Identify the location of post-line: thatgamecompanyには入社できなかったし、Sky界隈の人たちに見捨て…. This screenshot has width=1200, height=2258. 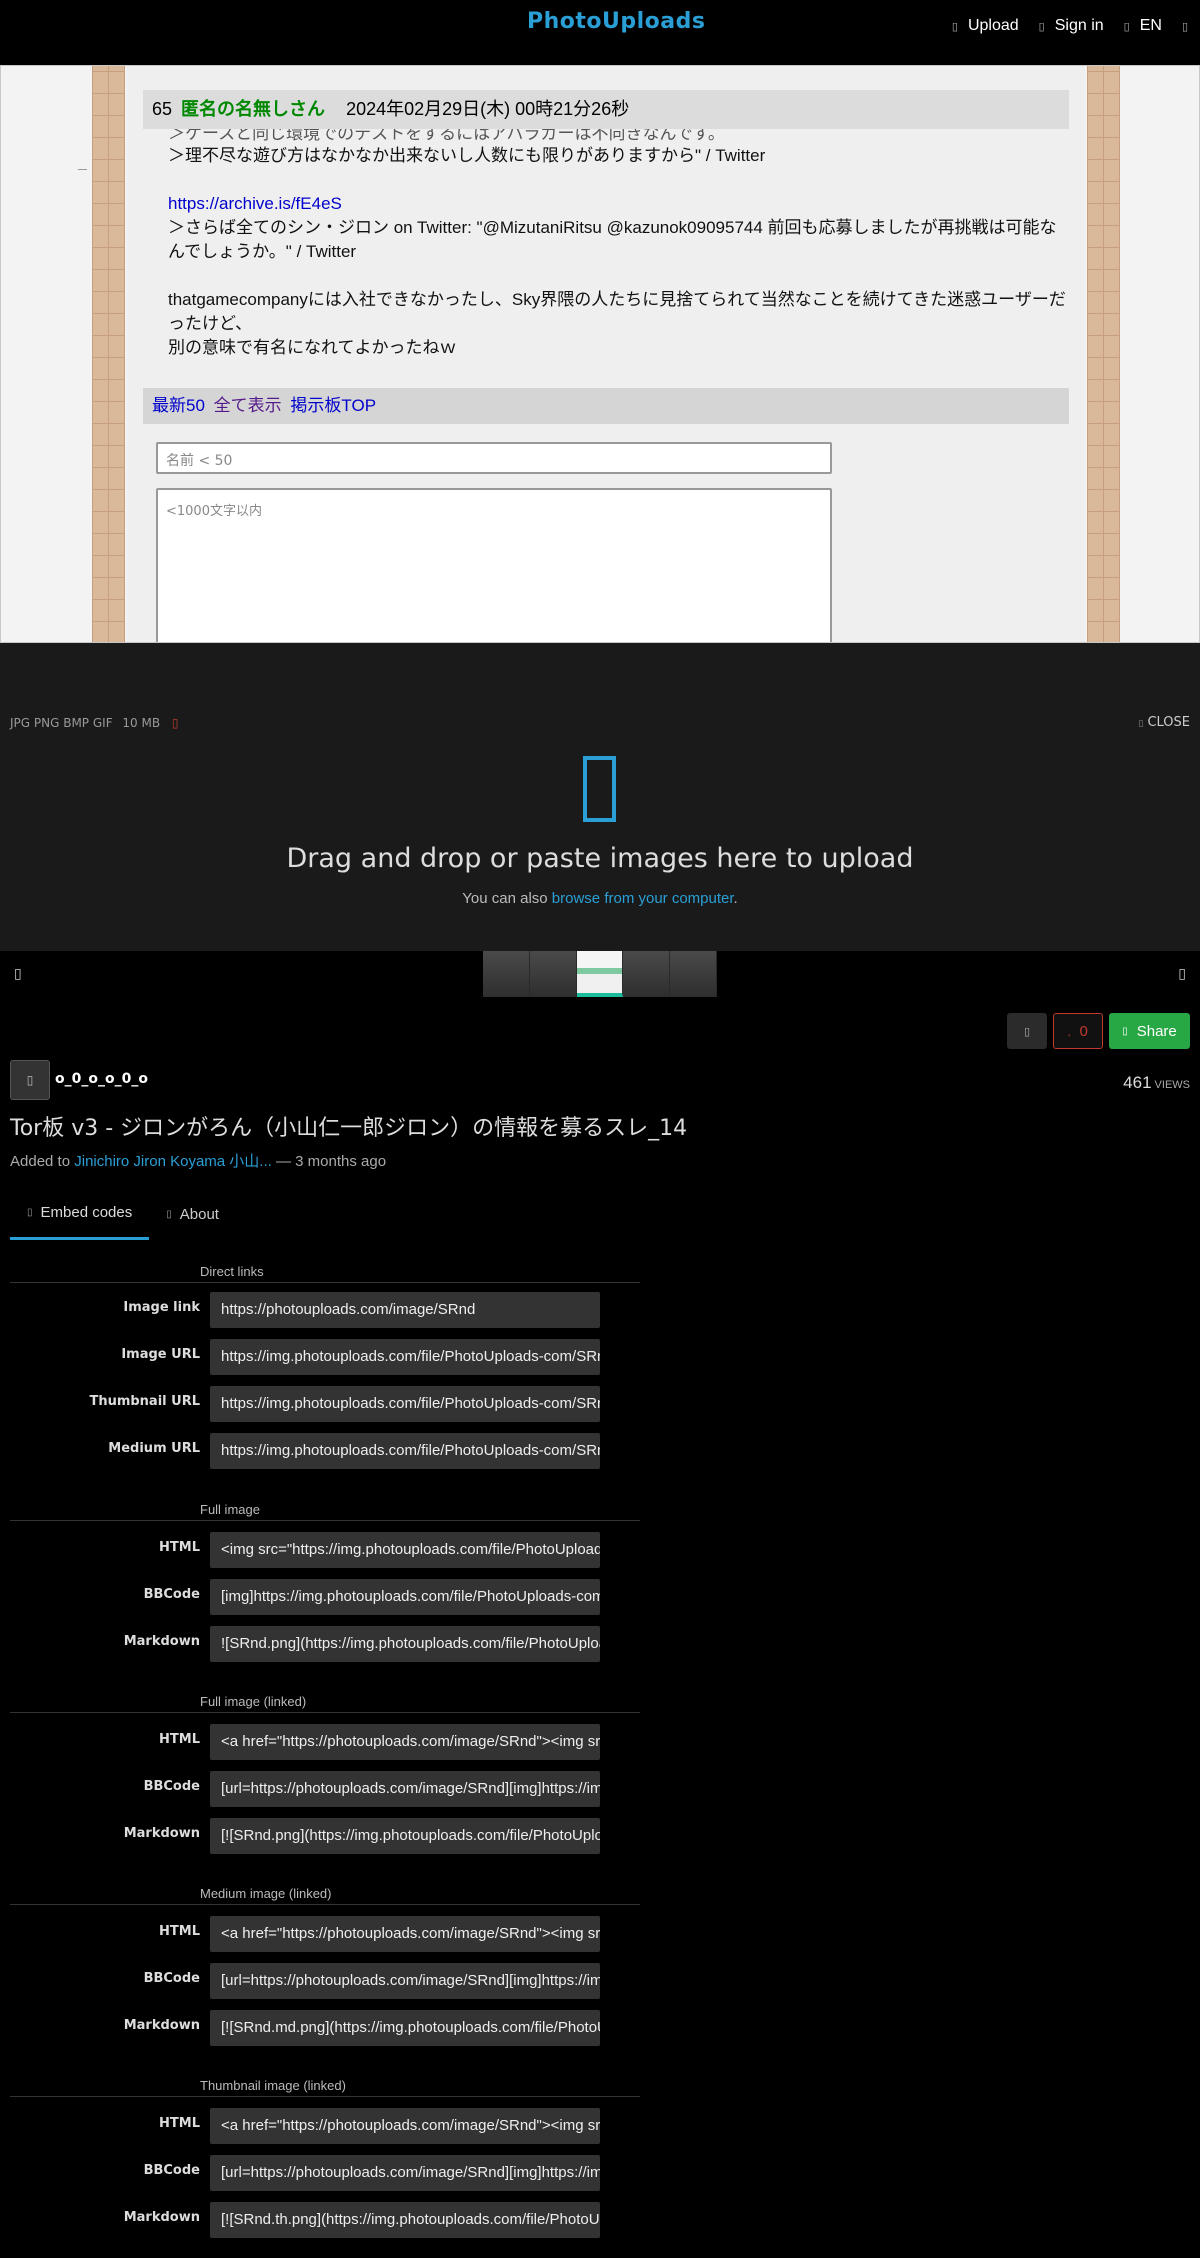
(617, 311).